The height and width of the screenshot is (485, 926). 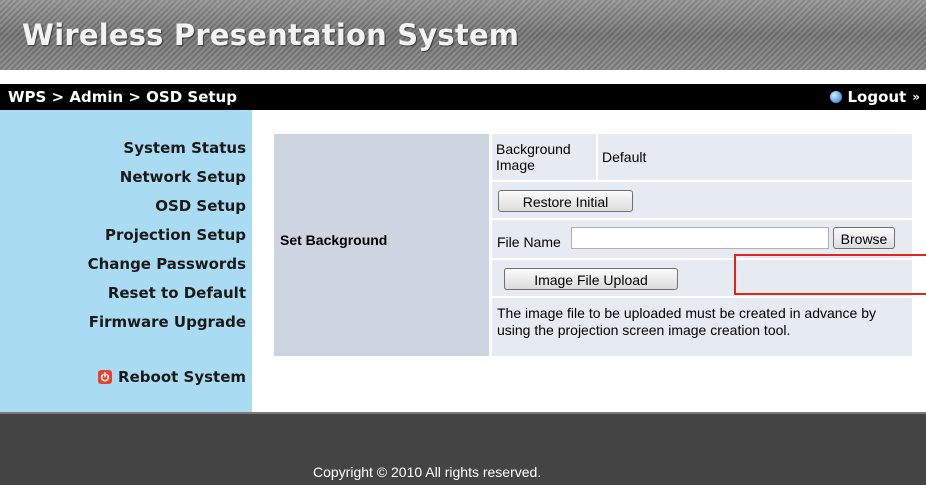 What do you see at coordinates (836, 97) in the screenshot?
I see `logout-bullet-icon` at bounding box center [836, 97].